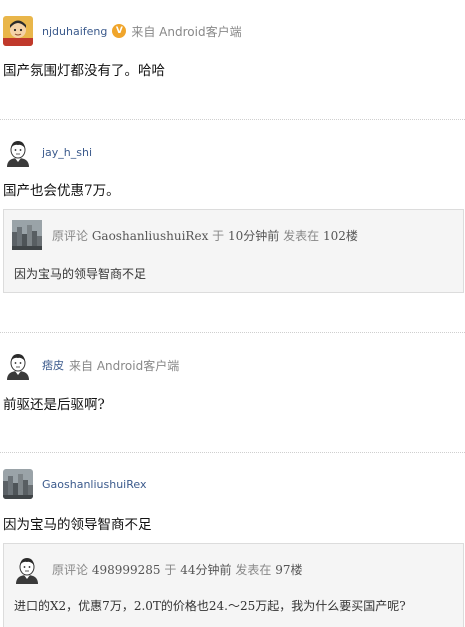  I want to click on quoted-comment-meta: 原评论 GaoshanliushuiRex 于 10分钟前 发表在 102楼, so click(205, 235).